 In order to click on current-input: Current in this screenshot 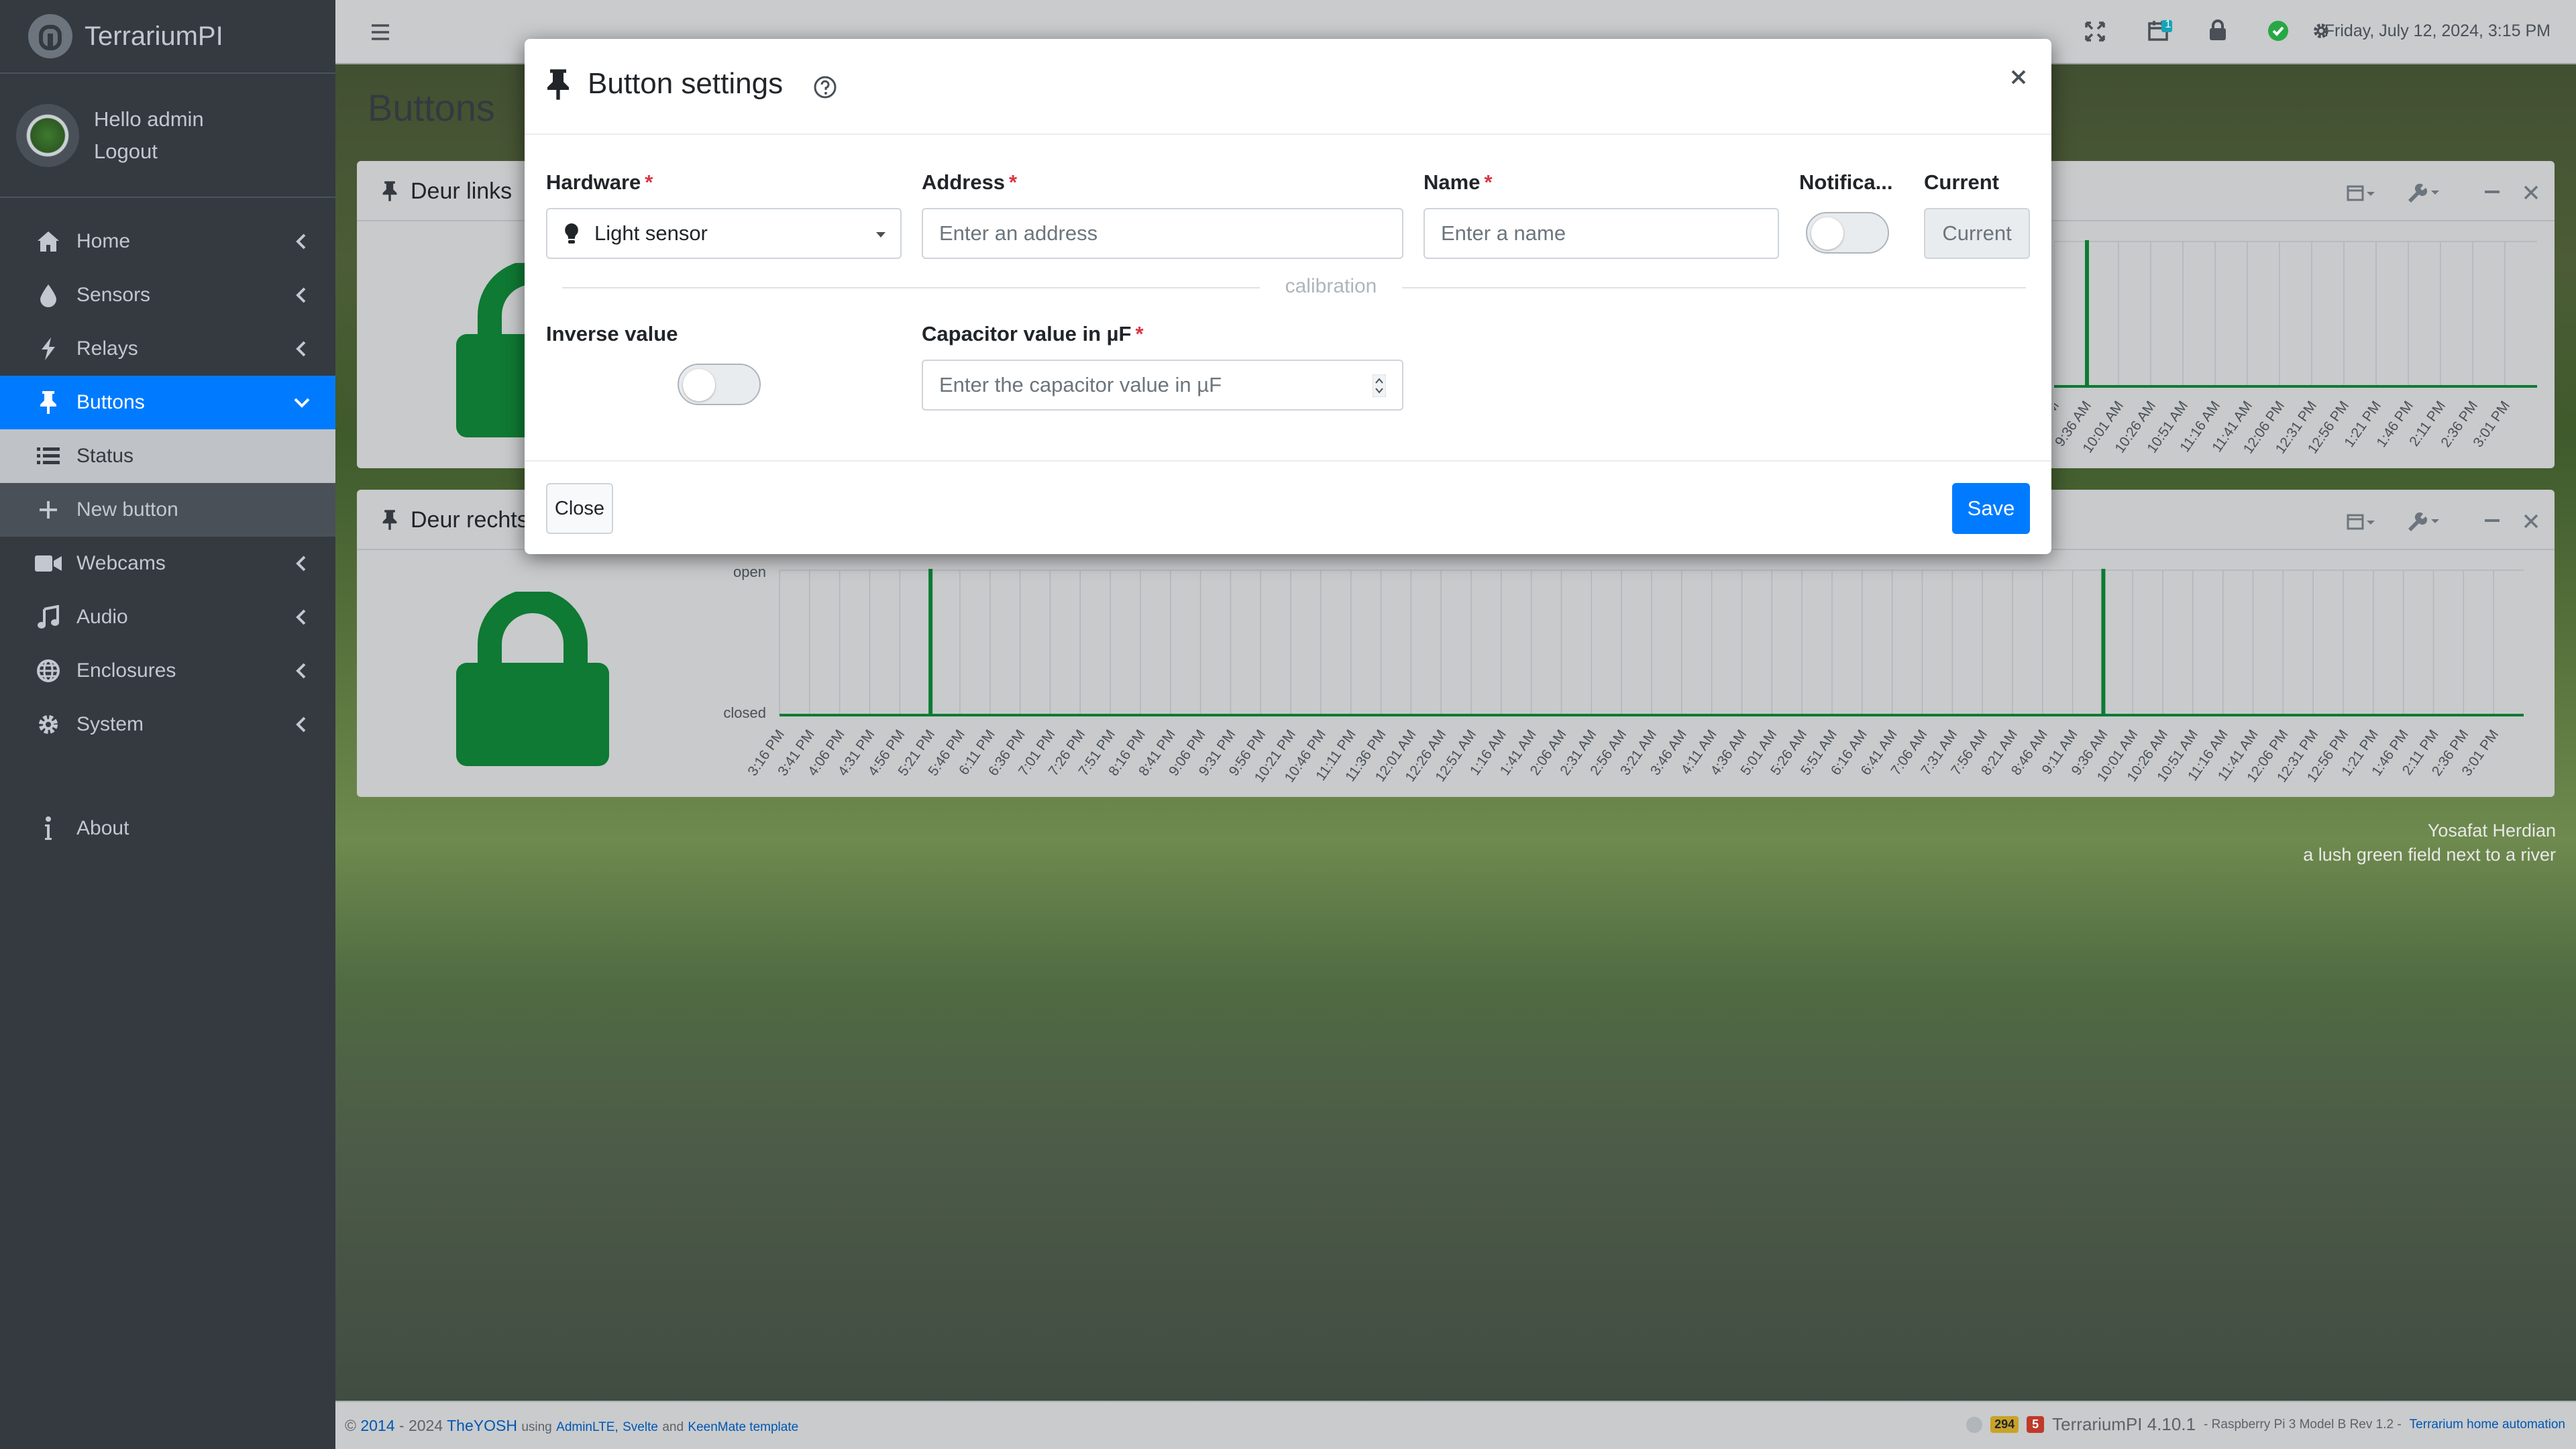, I will do `click(1977, 233)`.